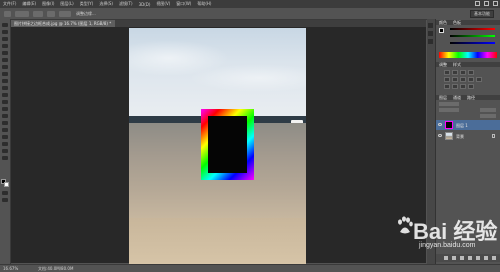 The height and width of the screenshot is (272, 500). Describe the element at coordinates (63, 23) in the screenshot. I see `document-tab: 图片拼接之边框合成.jpg @ 16.7% (图层 1, RGB/8) *` at that location.